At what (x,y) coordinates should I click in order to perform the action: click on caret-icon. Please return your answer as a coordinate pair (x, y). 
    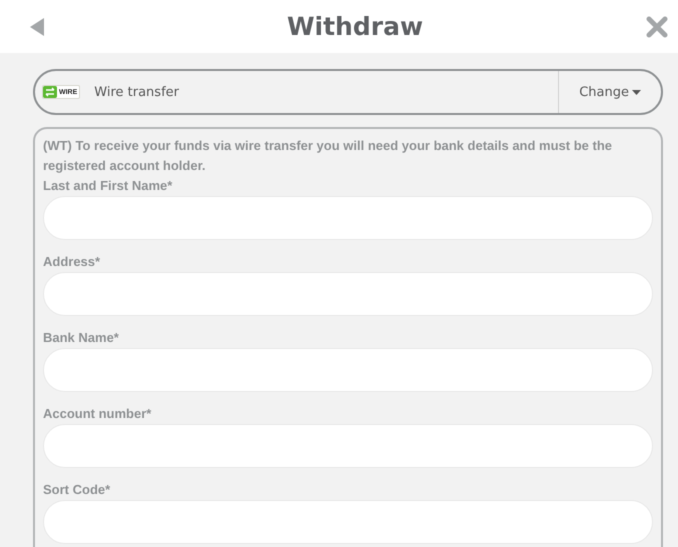
    Looking at the image, I should click on (636, 92).